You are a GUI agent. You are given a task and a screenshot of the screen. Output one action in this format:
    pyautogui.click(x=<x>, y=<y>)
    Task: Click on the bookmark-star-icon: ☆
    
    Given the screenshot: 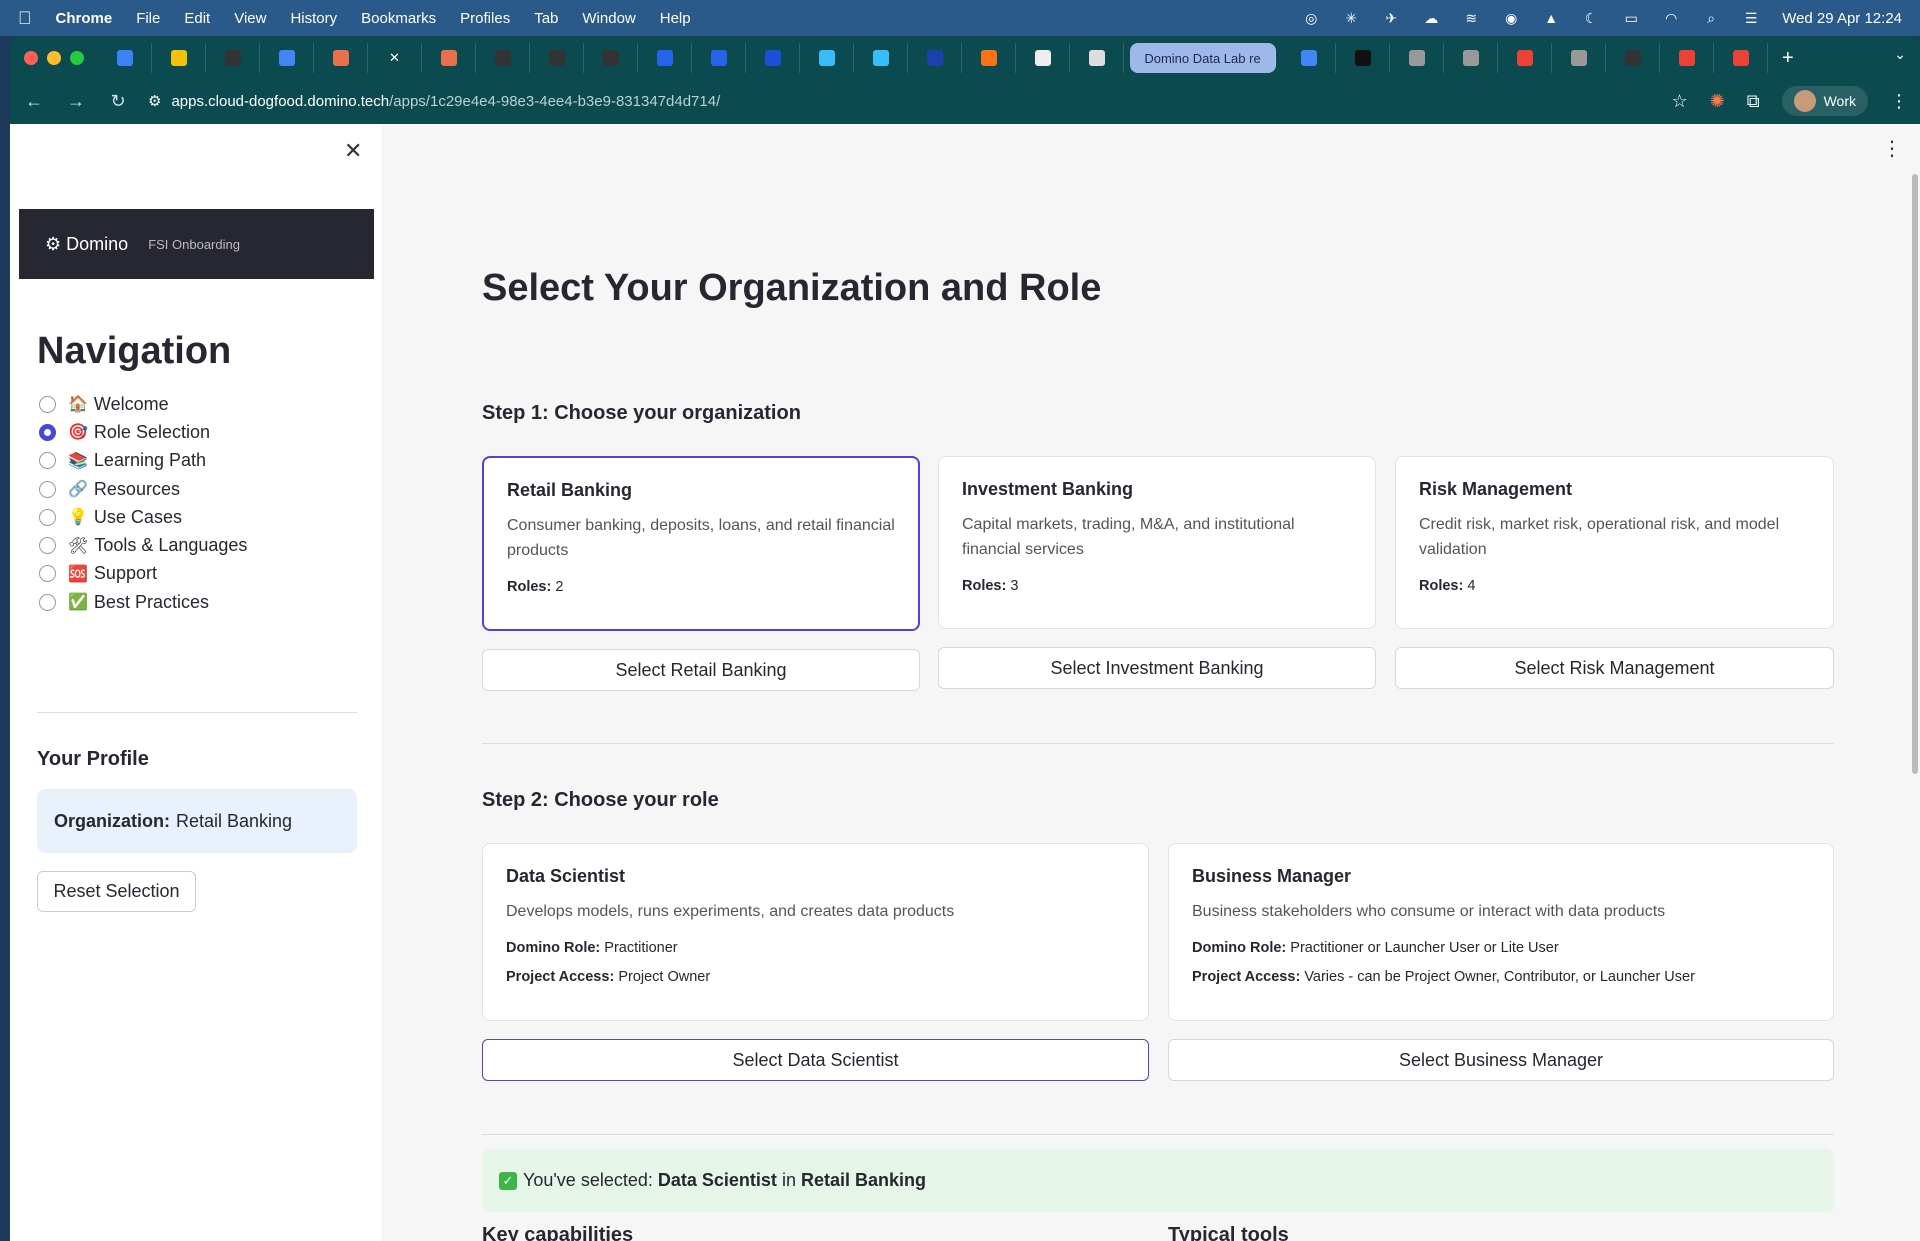 What is the action you would take?
    pyautogui.click(x=1679, y=101)
    